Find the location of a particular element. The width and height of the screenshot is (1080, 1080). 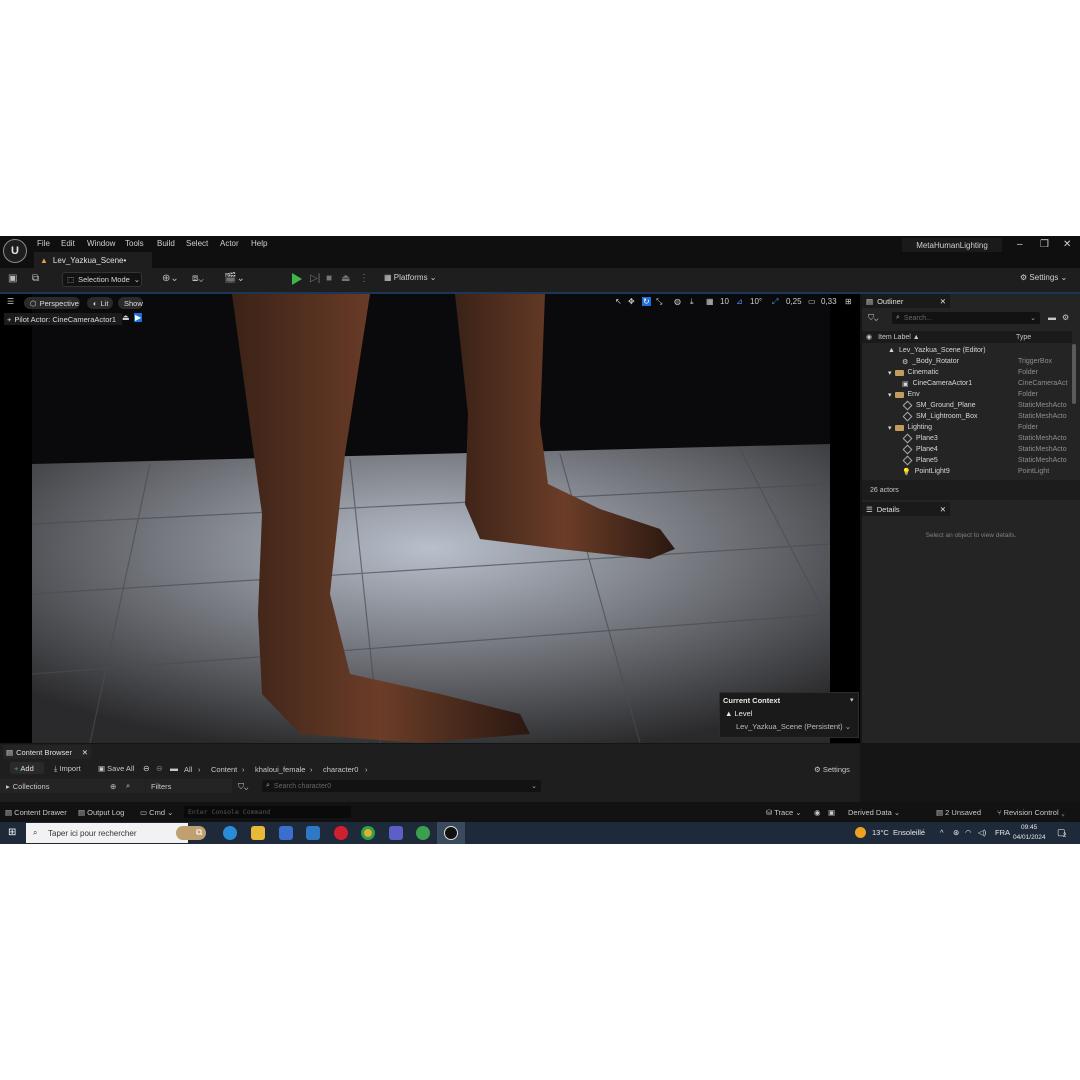

add-collection-icon: ⊕ is located at coordinates (113, 786).